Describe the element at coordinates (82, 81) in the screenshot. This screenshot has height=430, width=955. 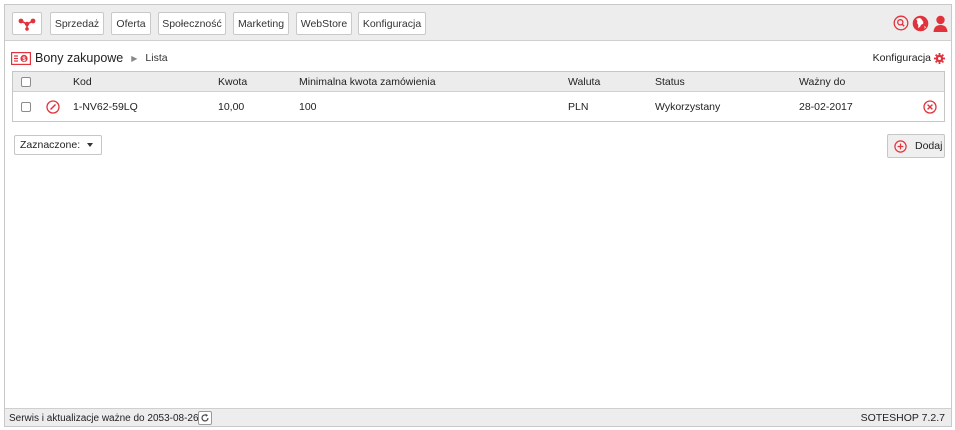
I see `col-header-kod: Kod` at that location.